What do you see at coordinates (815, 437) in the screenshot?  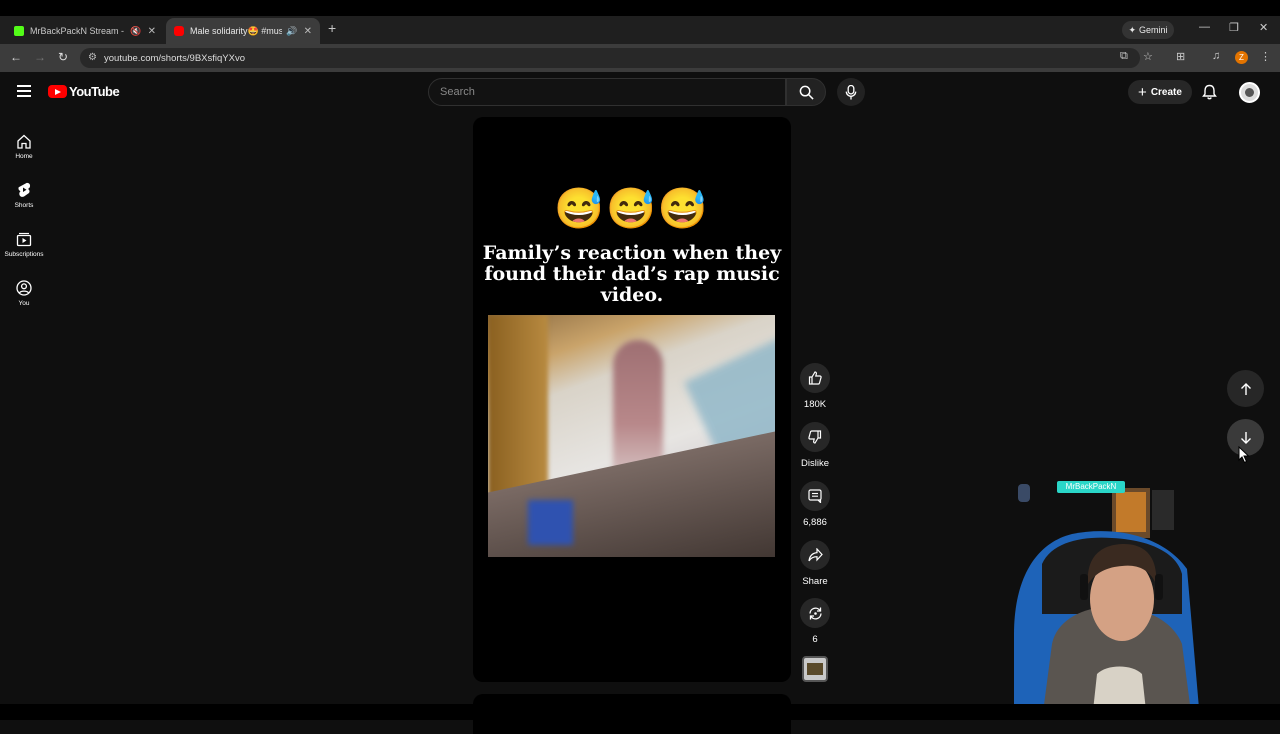 I see `thumbs-down-icon` at bounding box center [815, 437].